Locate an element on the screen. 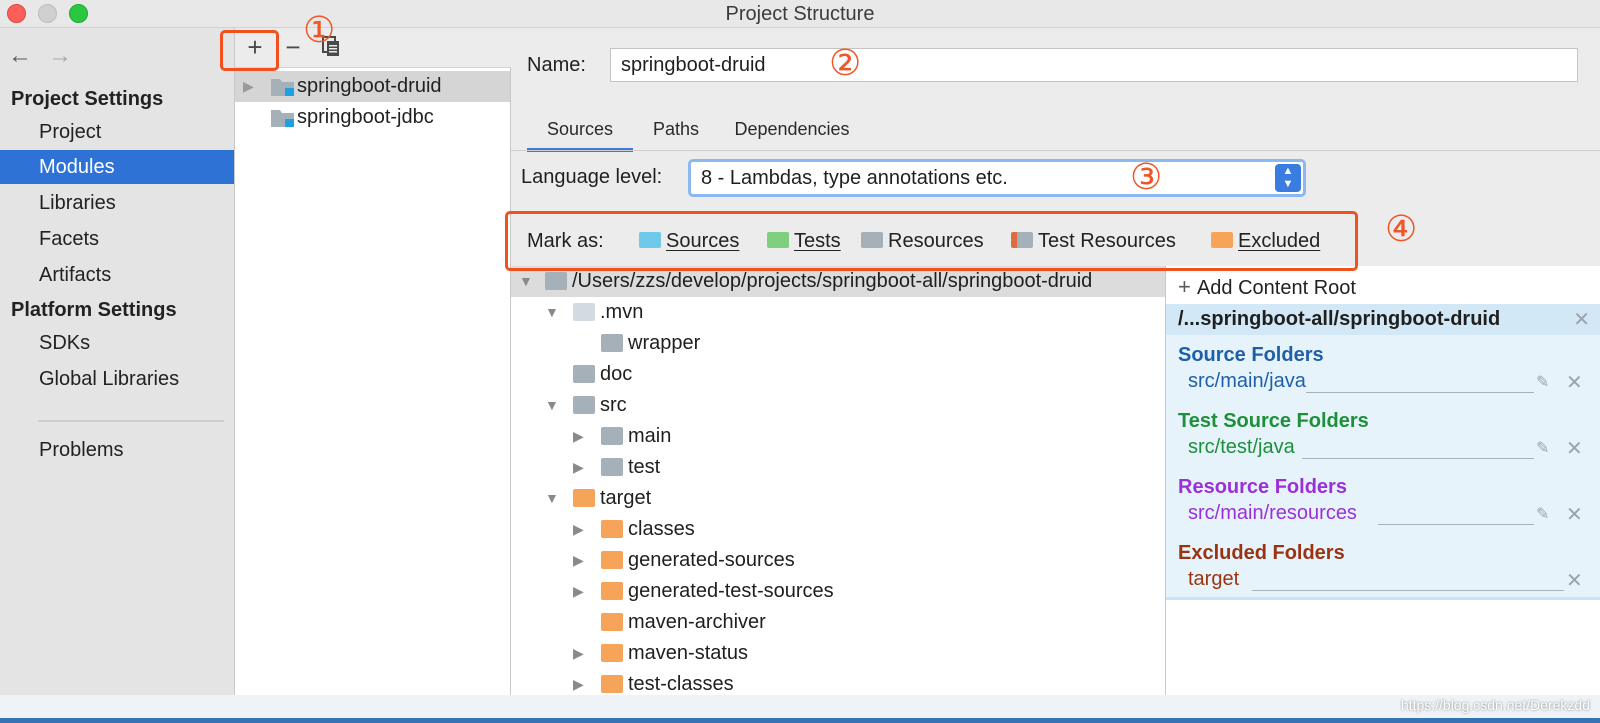 The width and height of the screenshot is (1600, 723). tab-dependencies: Dependencies is located at coordinates (792, 133).